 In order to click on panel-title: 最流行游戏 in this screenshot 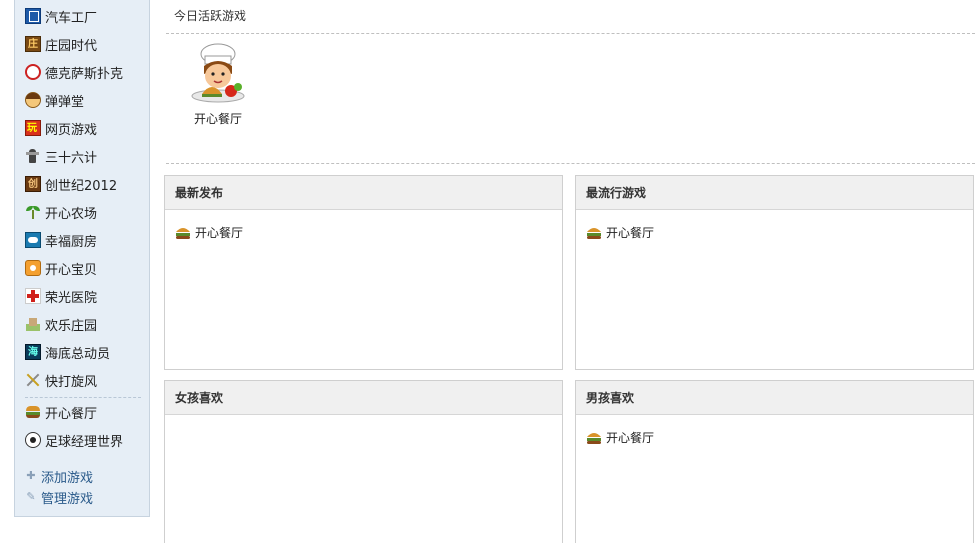, I will do `click(774, 193)`.